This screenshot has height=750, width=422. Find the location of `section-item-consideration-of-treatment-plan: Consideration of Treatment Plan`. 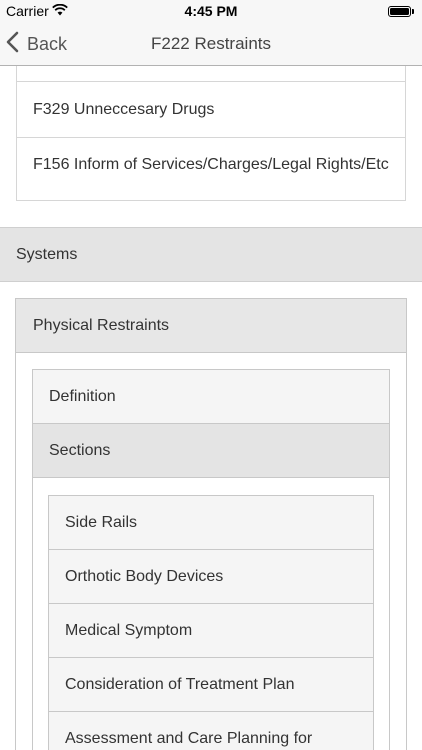

section-item-consideration-of-treatment-plan: Consideration of Treatment Plan is located at coordinates (211, 685).